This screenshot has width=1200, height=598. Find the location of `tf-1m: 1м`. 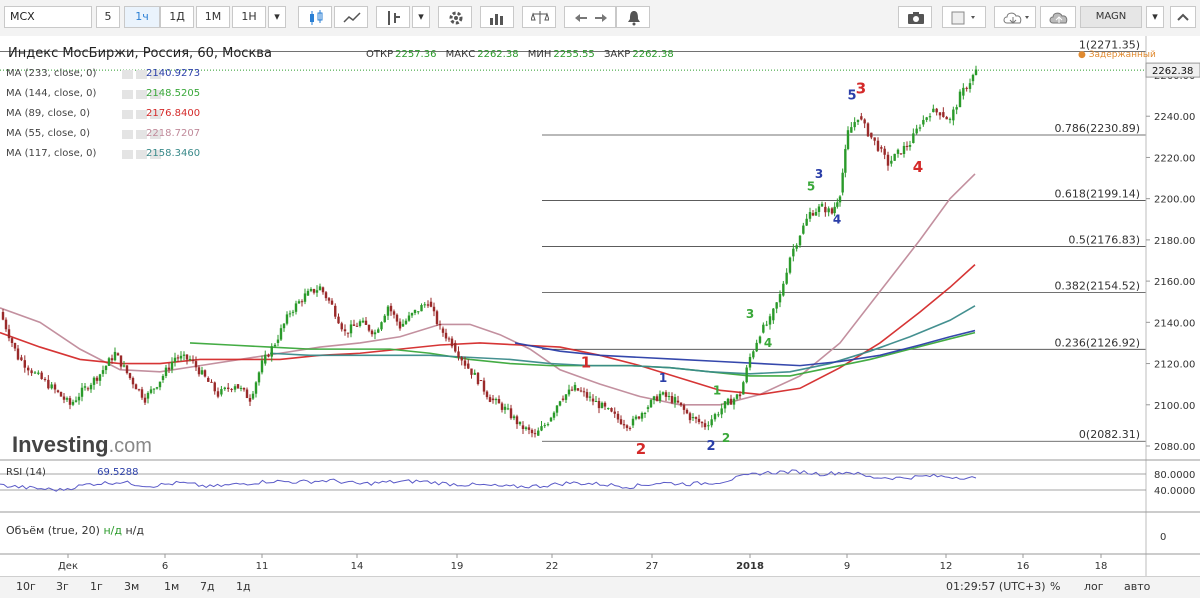

tf-1m: 1м is located at coordinates (171, 586).